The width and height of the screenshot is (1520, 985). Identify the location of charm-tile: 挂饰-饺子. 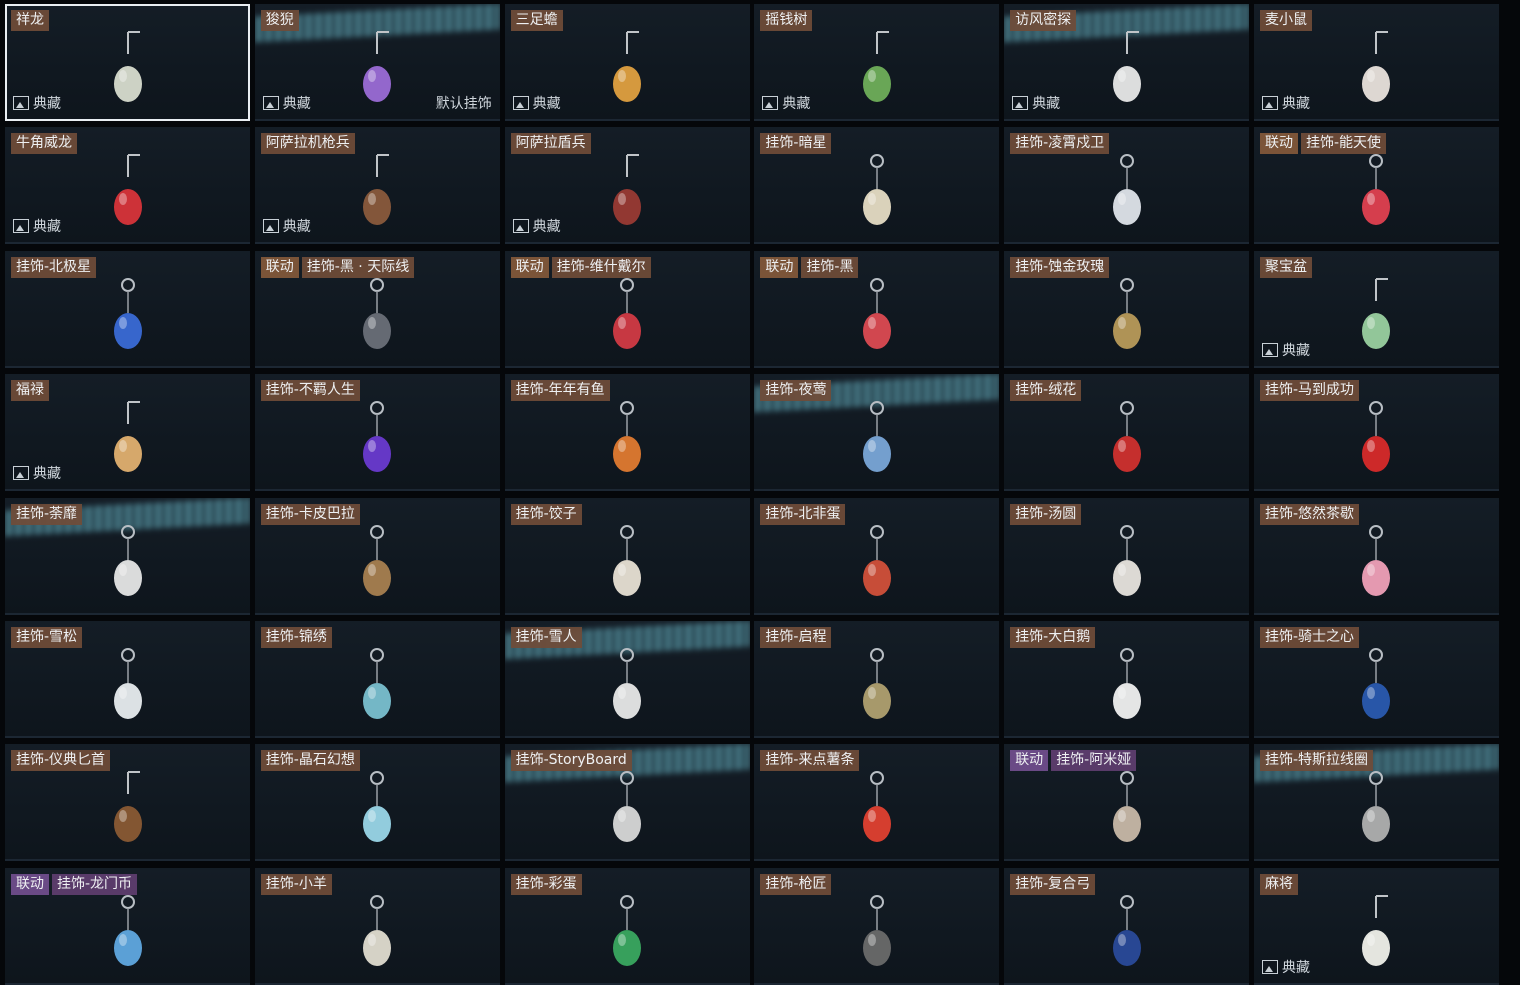
(627, 556).